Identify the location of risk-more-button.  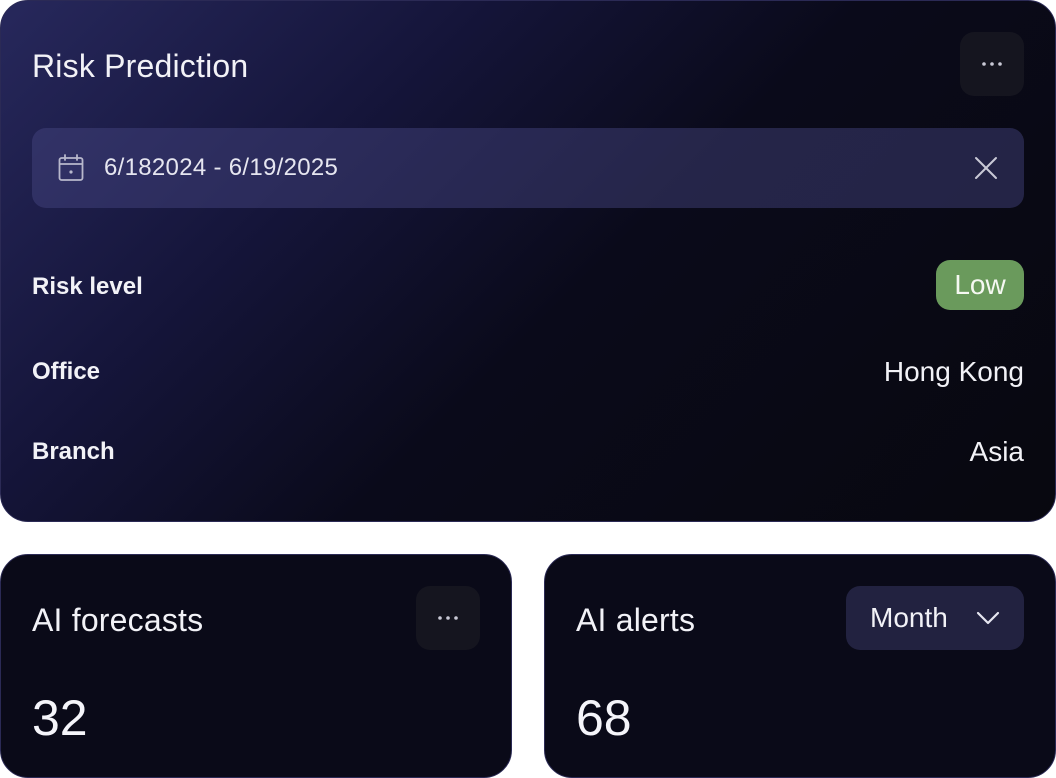
(992, 64).